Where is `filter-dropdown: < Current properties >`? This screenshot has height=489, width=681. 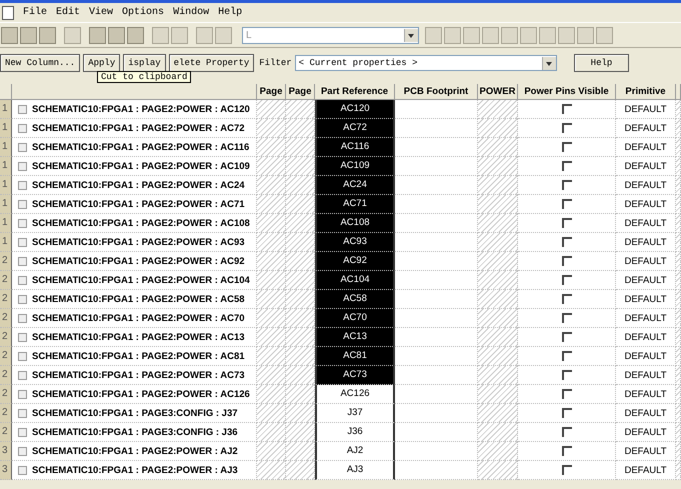
filter-dropdown: < Current properties > is located at coordinates (425, 63).